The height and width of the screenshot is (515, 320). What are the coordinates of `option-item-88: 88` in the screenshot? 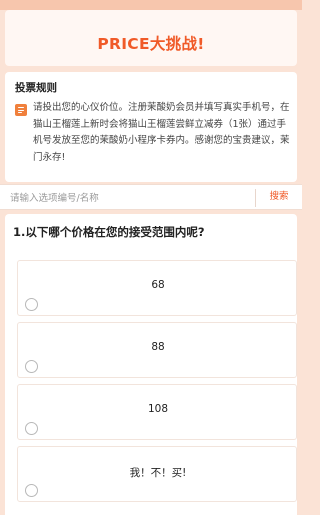 It's located at (157, 350).